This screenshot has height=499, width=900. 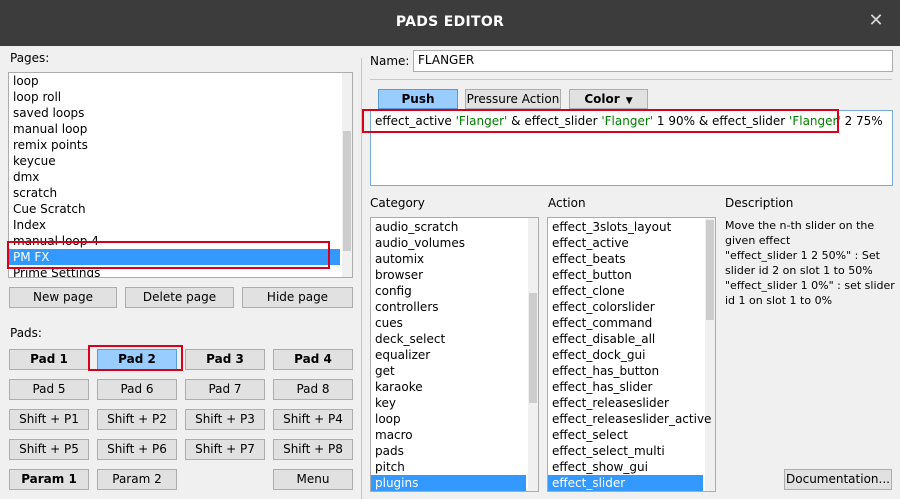 I want to click on category-list-item: karaoke, so click(x=399, y=387).